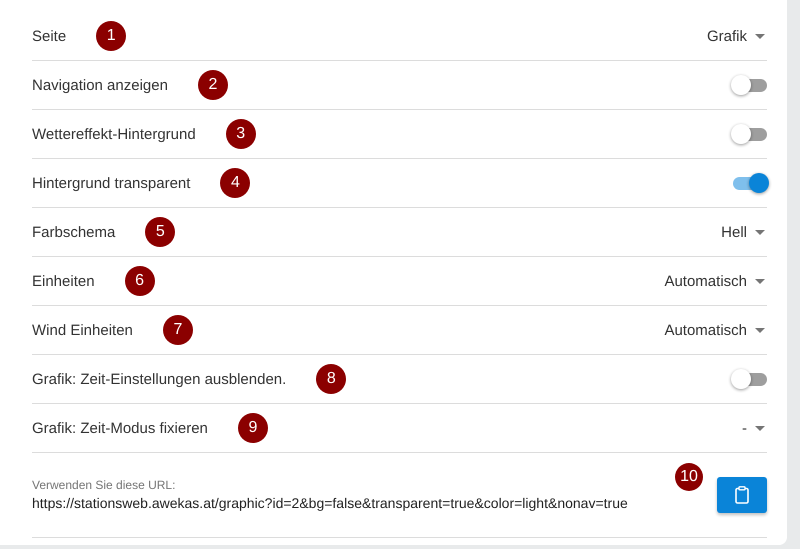 The width and height of the screenshot is (800, 549). What do you see at coordinates (235, 183) in the screenshot?
I see `number-badge: 4` at bounding box center [235, 183].